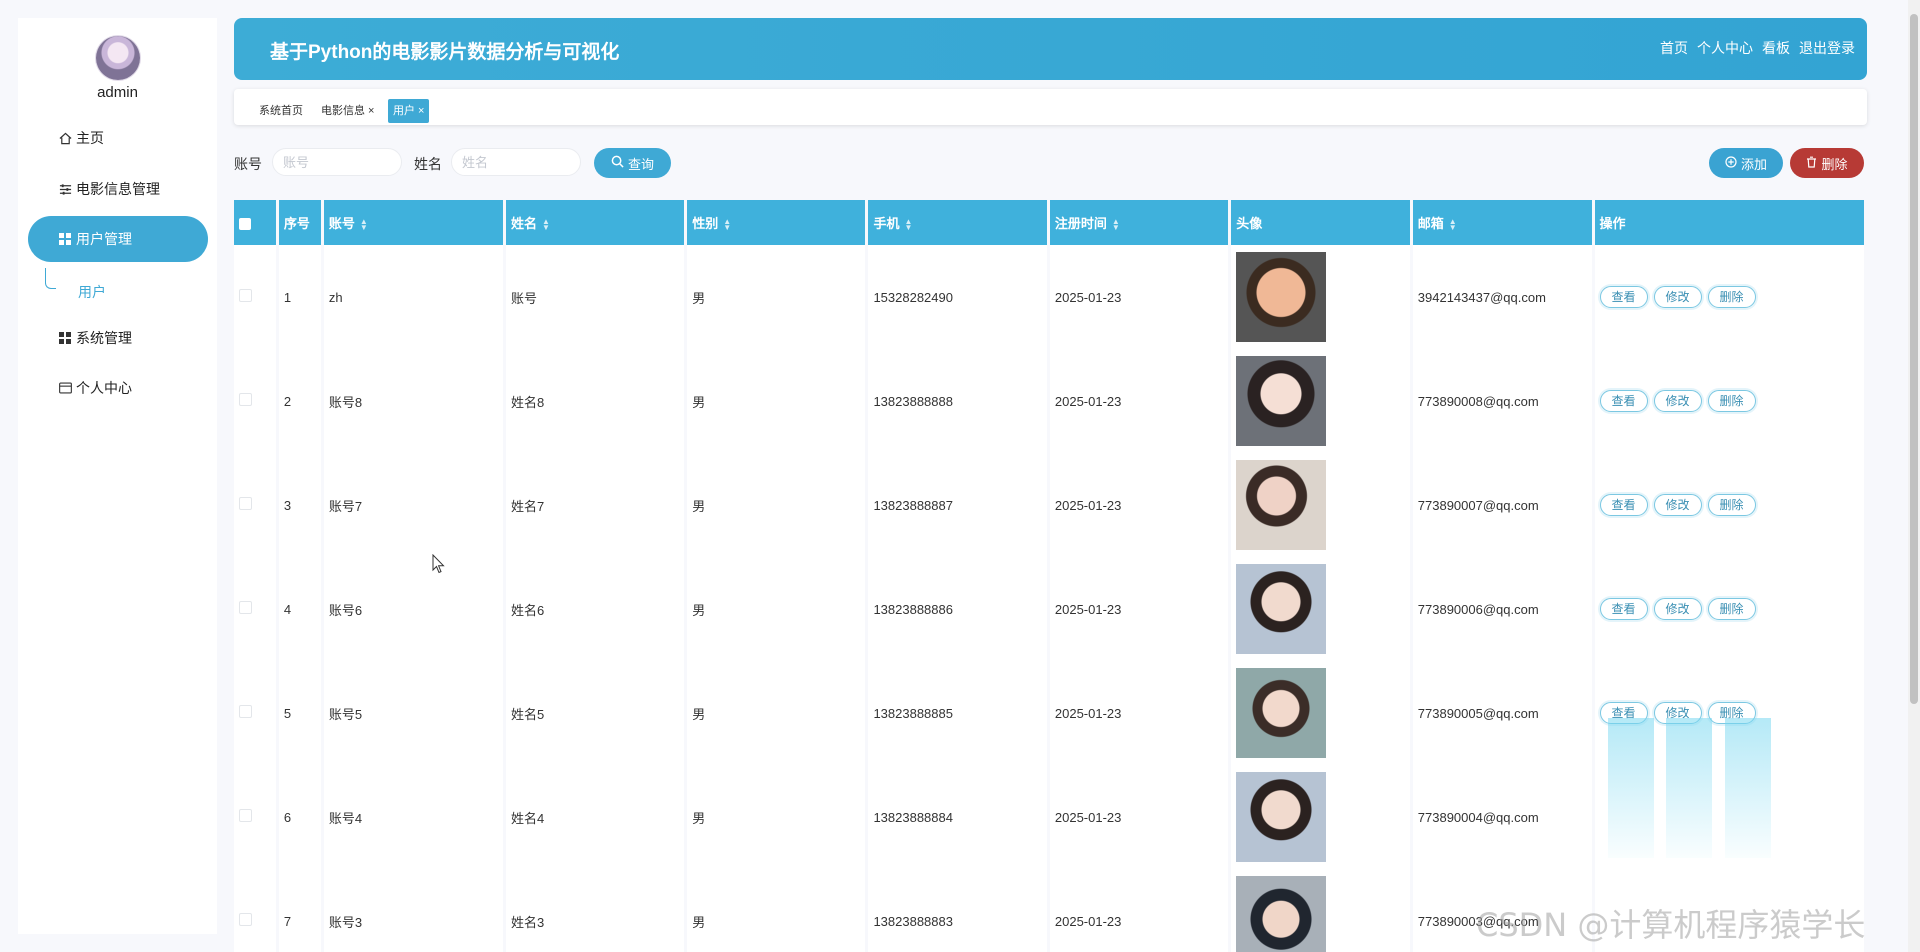 The image size is (1920, 952). I want to click on column-header-gender: 性别 ▲ ▼, so click(776, 222).